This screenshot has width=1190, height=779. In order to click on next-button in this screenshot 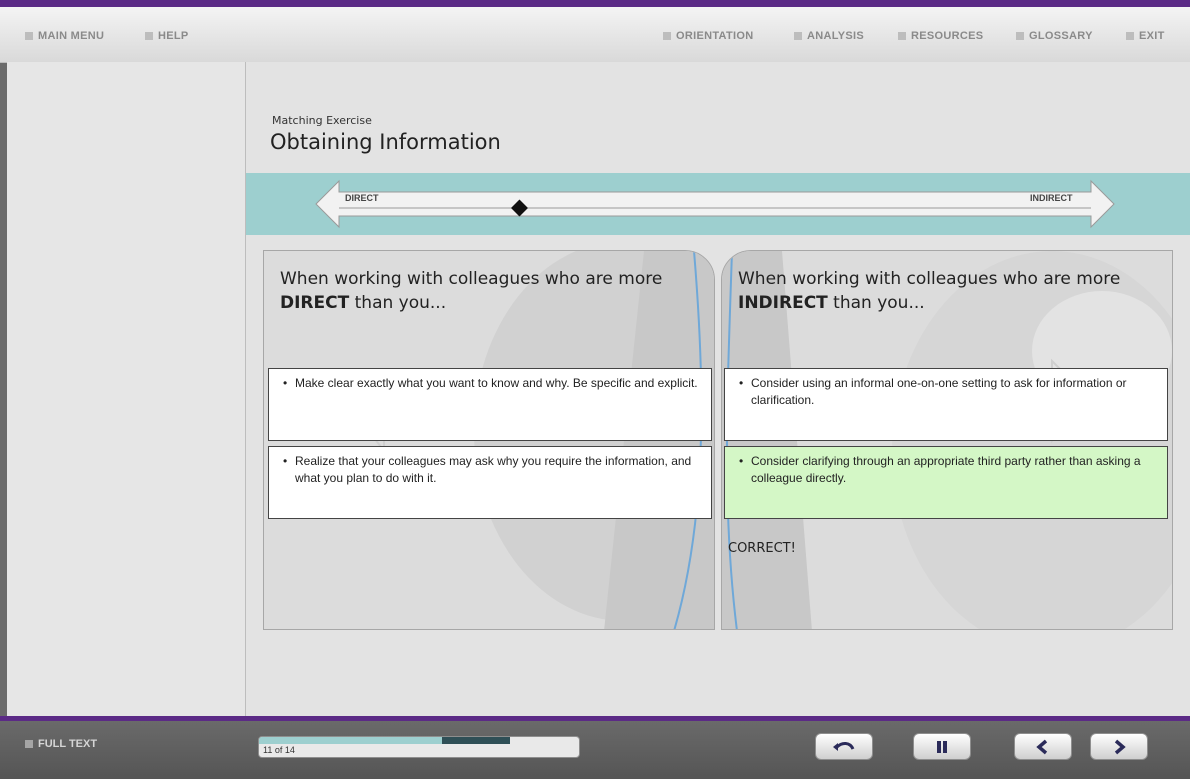, I will do `click(1119, 746)`.